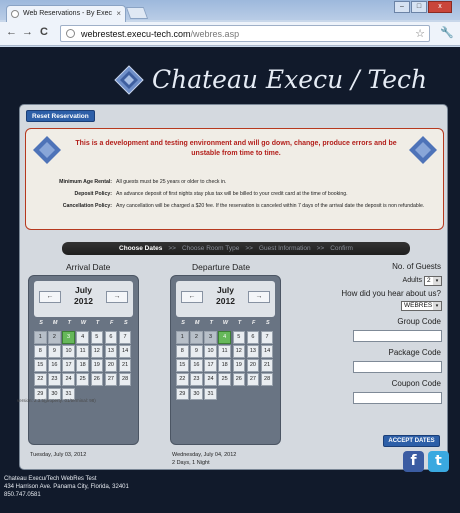 The height and width of the screenshot is (513, 460). What do you see at coordinates (137, 13) in the screenshot?
I see `new-tab-button` at bounding box center [137, 13].